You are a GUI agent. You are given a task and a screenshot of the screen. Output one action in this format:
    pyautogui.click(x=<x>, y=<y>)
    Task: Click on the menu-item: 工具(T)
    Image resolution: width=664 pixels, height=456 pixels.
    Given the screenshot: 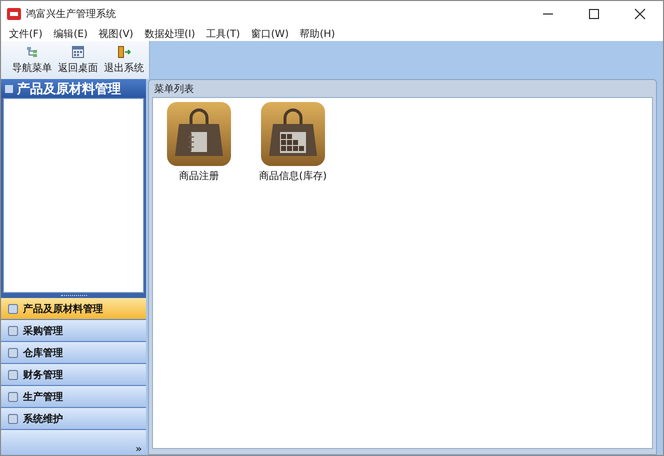 What is the action you would take?
    pyautogui.click(x=225, y=34)
    